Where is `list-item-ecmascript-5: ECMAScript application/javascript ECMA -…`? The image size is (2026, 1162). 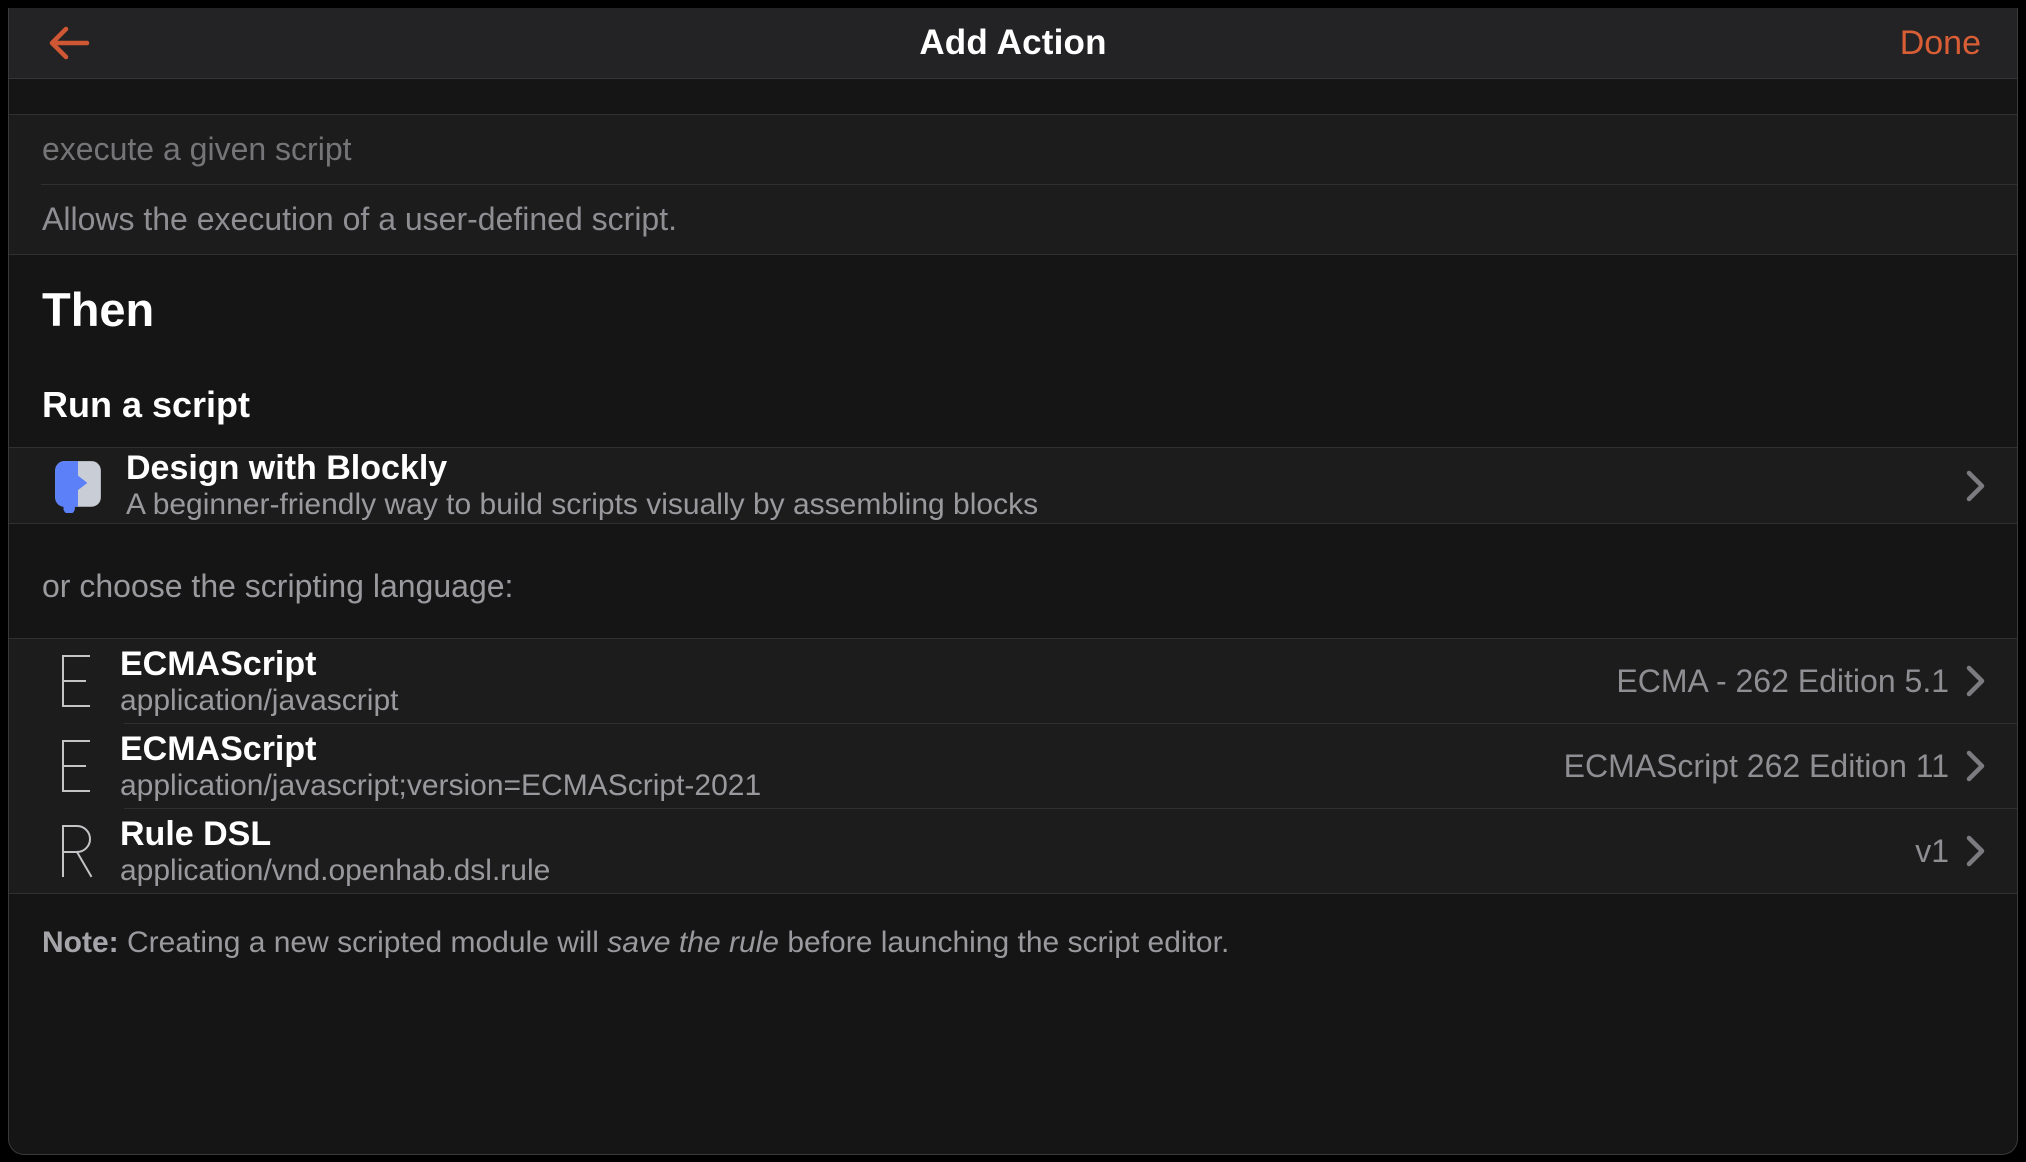 list-item-ecmascript-5: ECMAScript application/javascript ECMA -… is located at coordinates (1013, 681).